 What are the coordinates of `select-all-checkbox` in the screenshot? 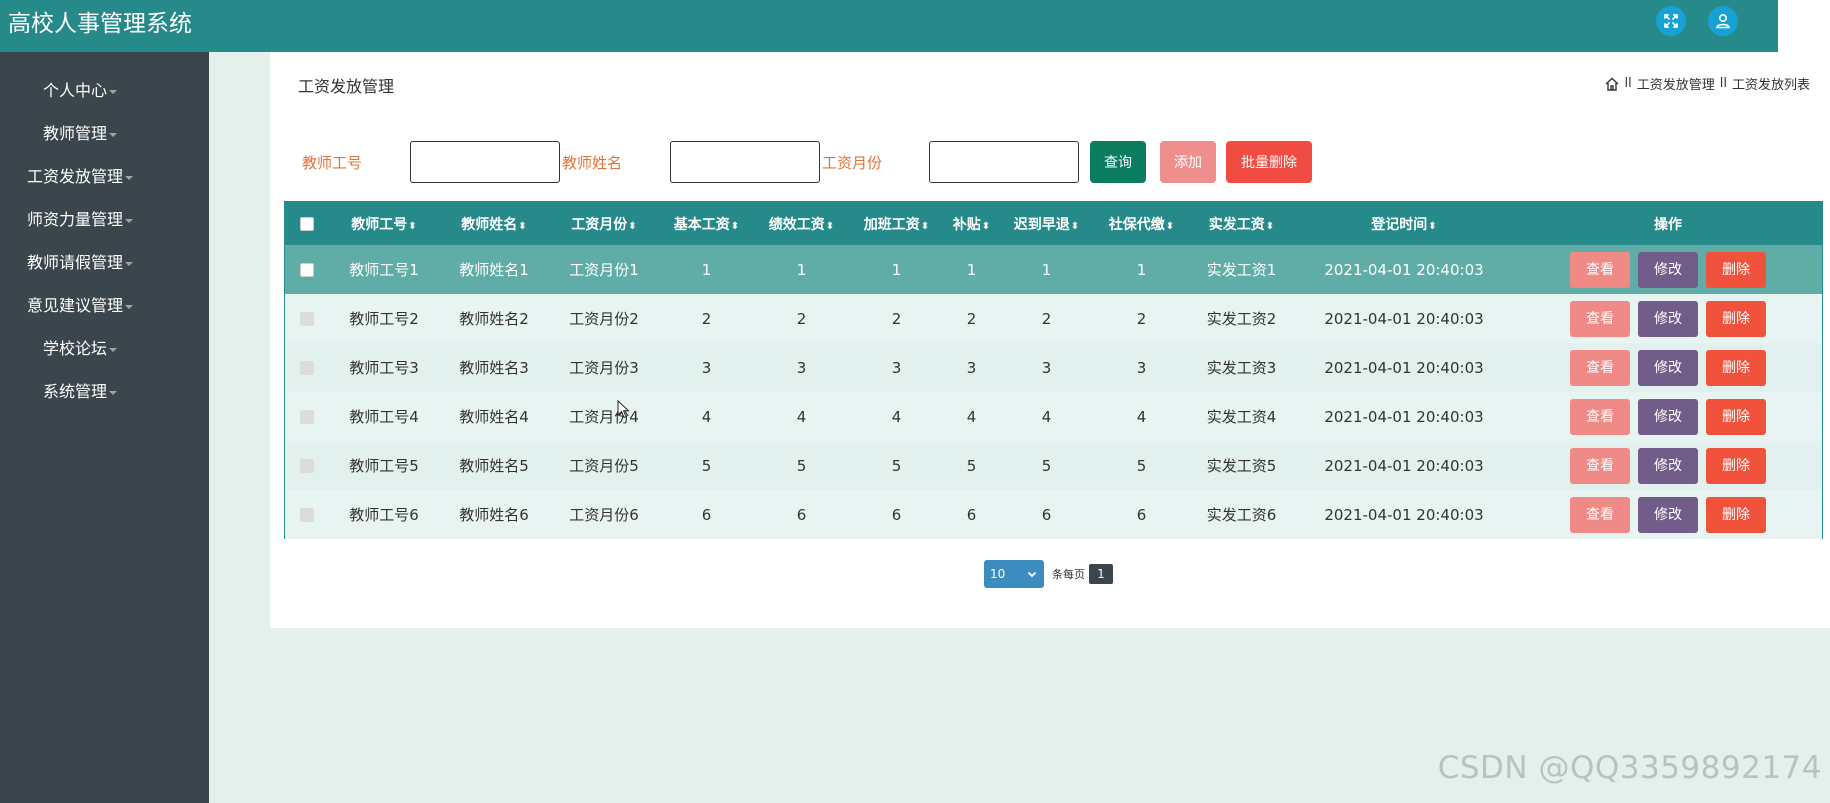 It's located at (307, 223).